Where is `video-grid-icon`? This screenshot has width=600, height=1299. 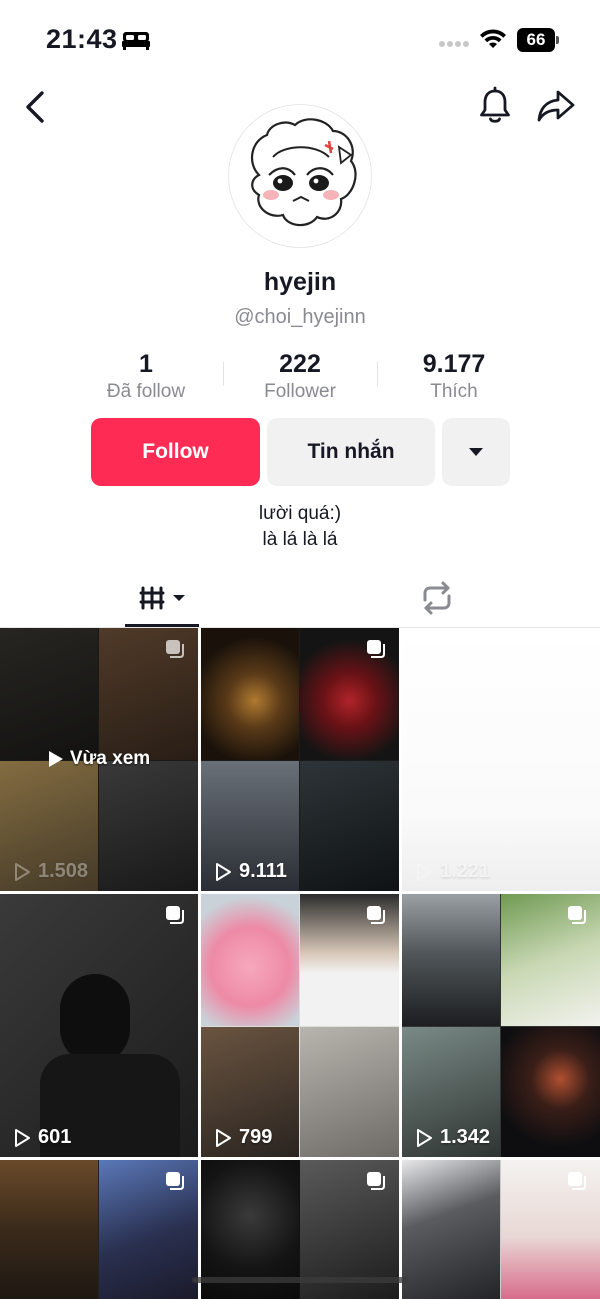 video-grid-icon is located at coordinates (162, 598).